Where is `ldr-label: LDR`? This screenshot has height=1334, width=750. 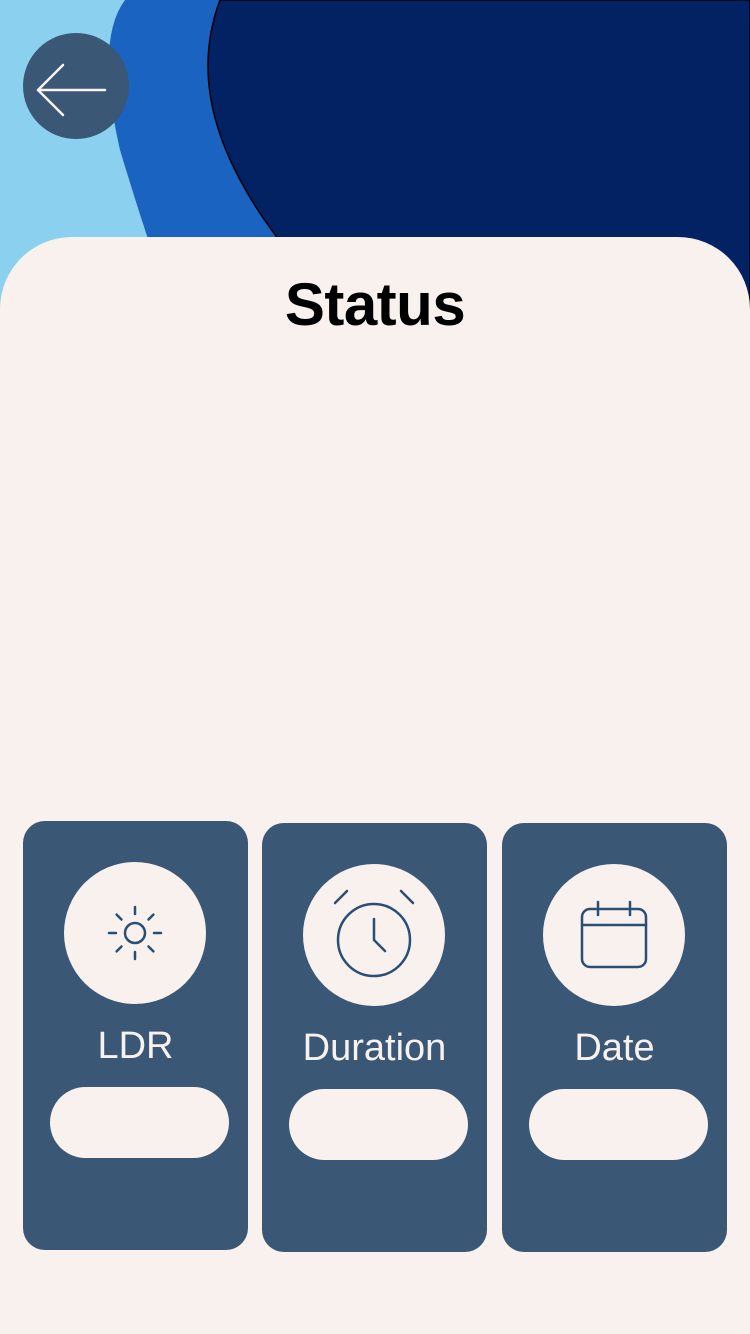 ldr-label: LDR is located at coordinates (135, 1046).